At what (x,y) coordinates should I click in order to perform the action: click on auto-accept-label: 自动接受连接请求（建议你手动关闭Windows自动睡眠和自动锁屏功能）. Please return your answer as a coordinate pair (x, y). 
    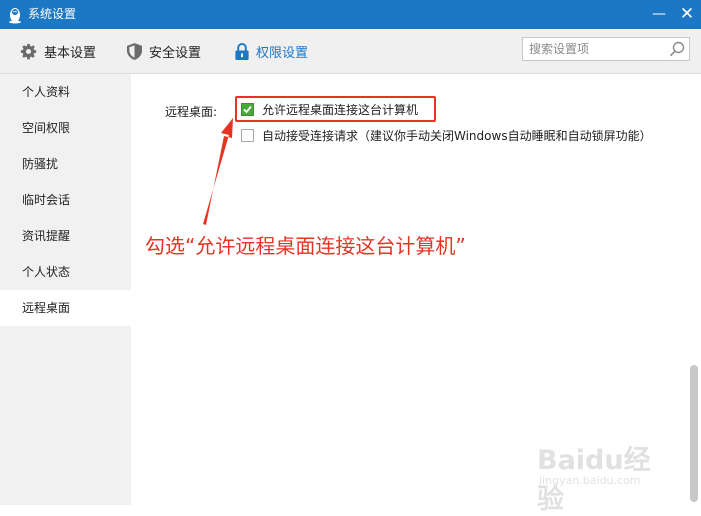
    Looking at the image, I should click on (457, 136).